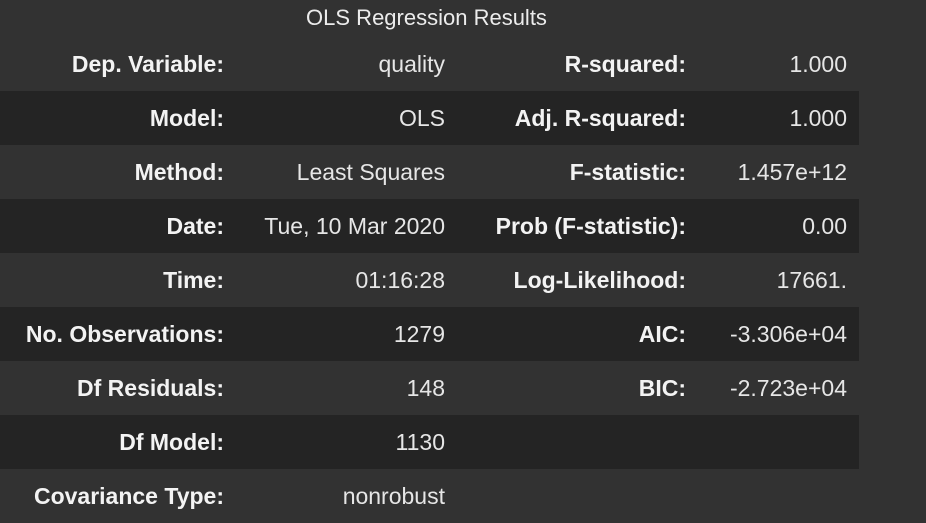 The height and width of the screenshot is (523, 926). Describe the element at coordinates (662, 388) in the screenshot. I see `row-label: BIC:` at that location.